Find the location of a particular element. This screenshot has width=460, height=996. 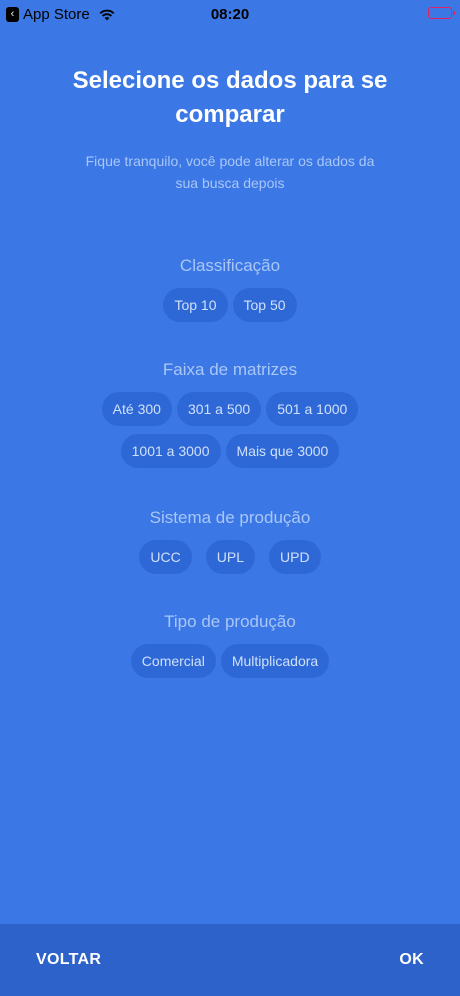

section-title-sistema-producao: Sistema de produção is located at coordinates (230, 517).